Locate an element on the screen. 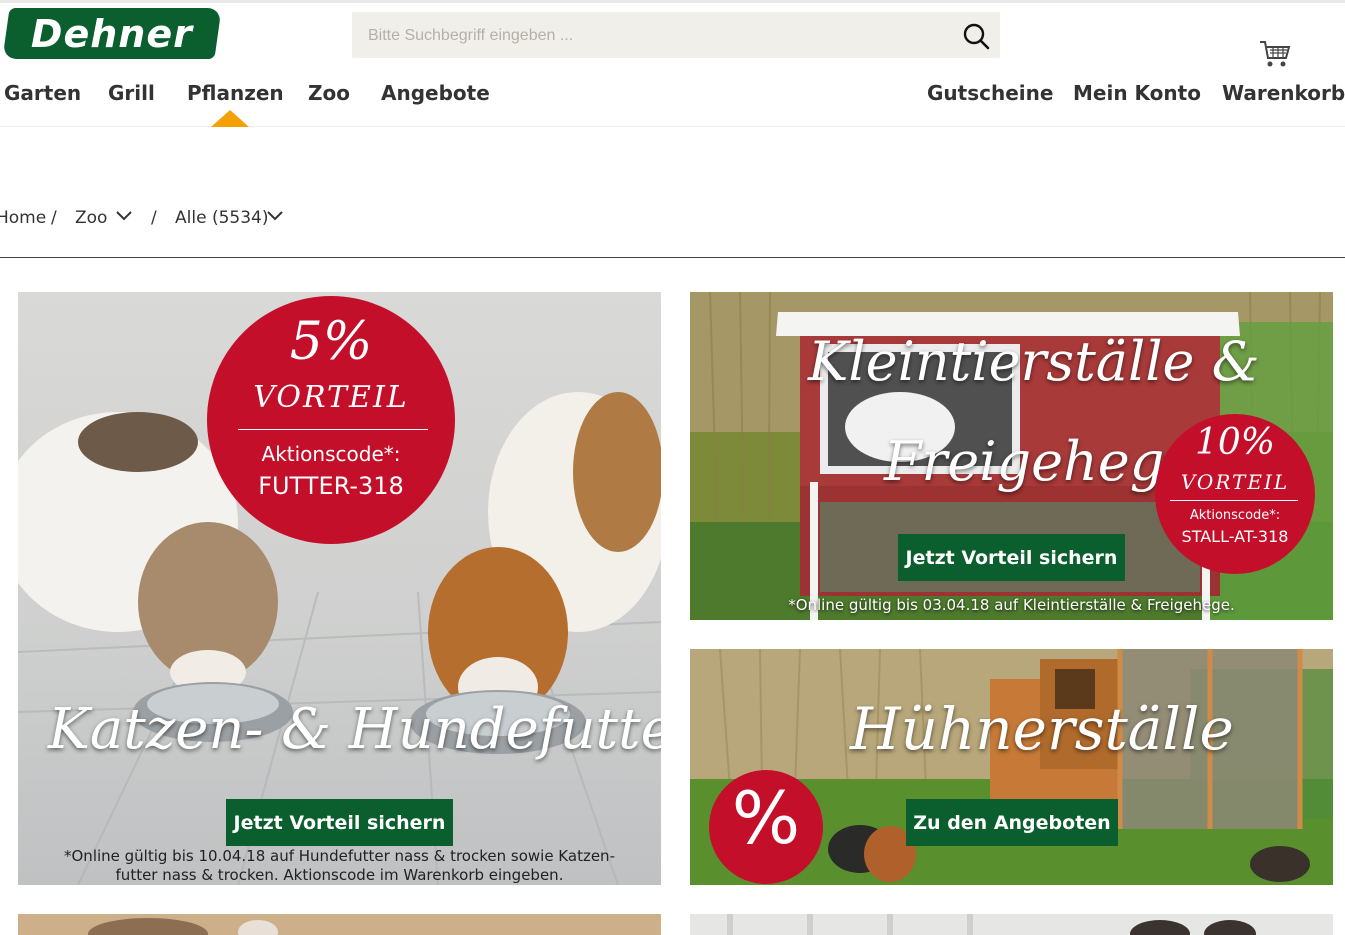 This screenshot has height=935, width=1345. badge-percent: 10% is located at coordinates (1234, 442).